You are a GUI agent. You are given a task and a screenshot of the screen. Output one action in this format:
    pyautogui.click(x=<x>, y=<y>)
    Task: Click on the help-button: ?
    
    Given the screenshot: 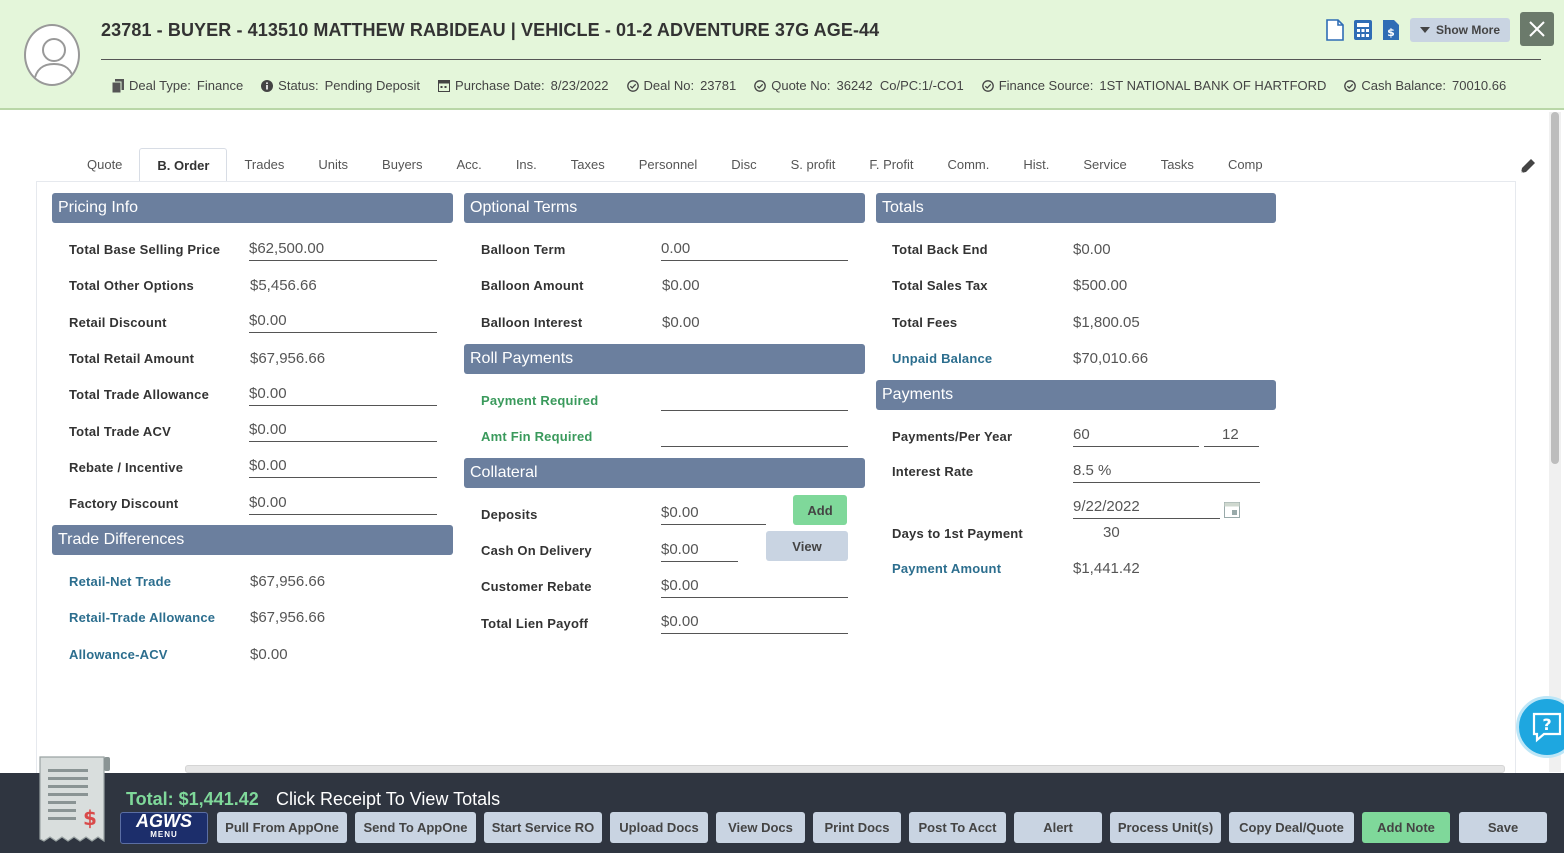 What is the action you would take?
    pyautogui.click(x=1540, y=727)
    